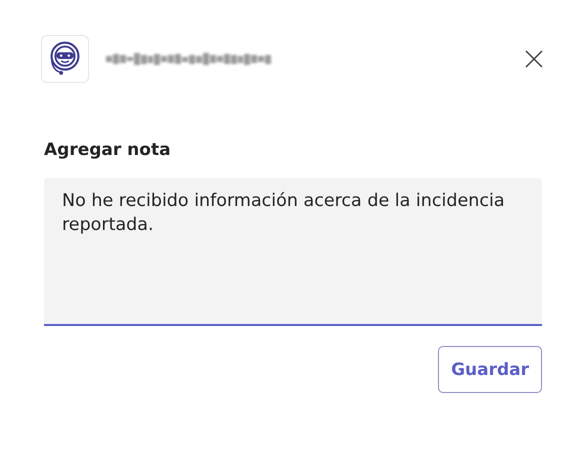 The width and height of the screenshot is (584, 462). What do you see at coordinates (65, 59) in the screenshot?
I see `robot-app-icon` at bounding box center [65, 59].